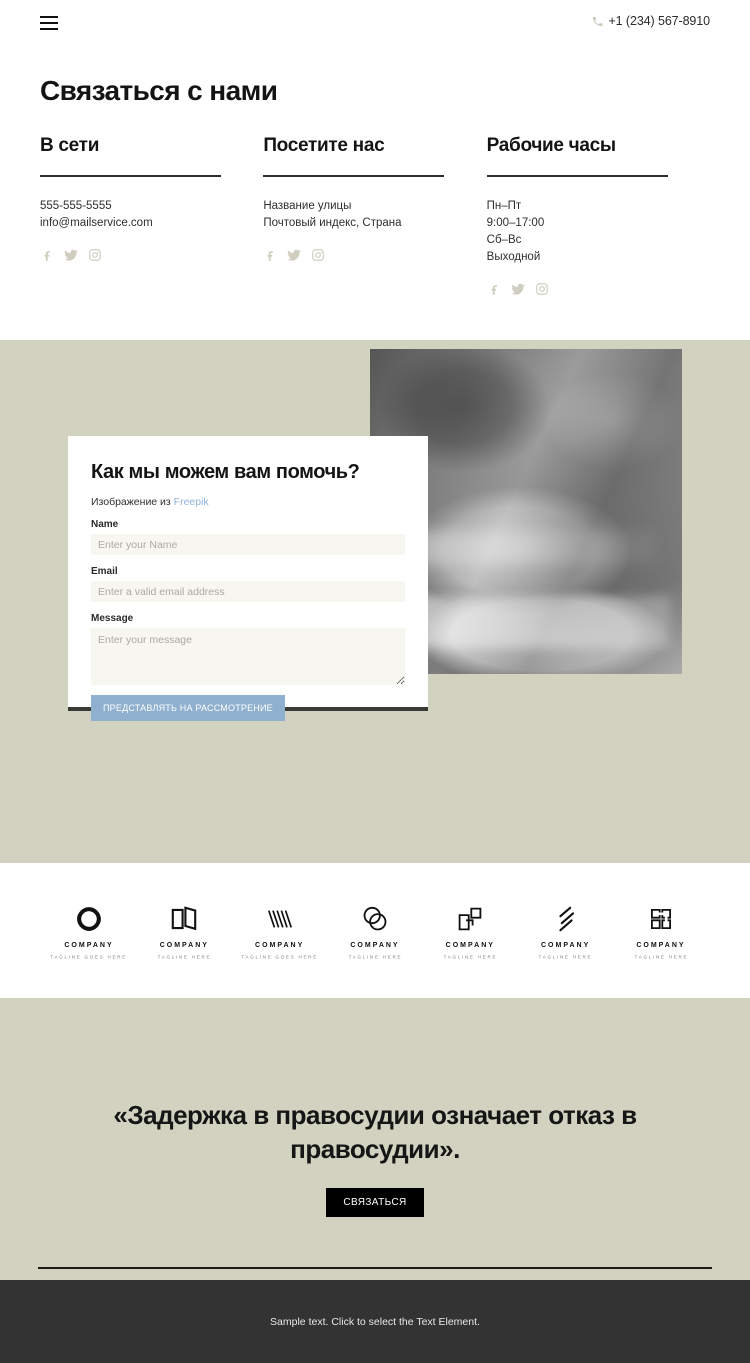  What do you see at coordinates (132, 502) in the screenshot?
I see `image-credit-text: Изображение из` at bounding box center [132, 502].